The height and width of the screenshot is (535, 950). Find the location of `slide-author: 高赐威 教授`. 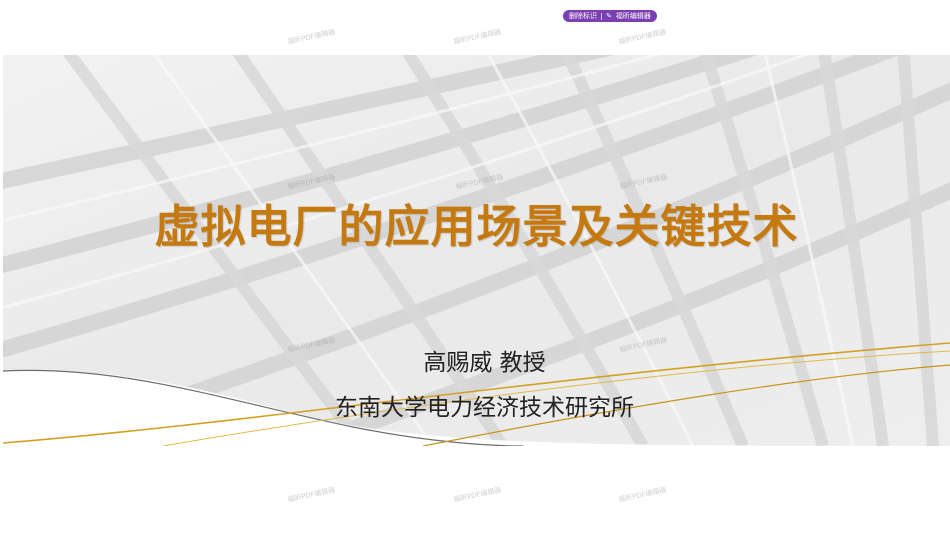

slide-author: 高赐威 教授 is located at coordinates (484, 363).